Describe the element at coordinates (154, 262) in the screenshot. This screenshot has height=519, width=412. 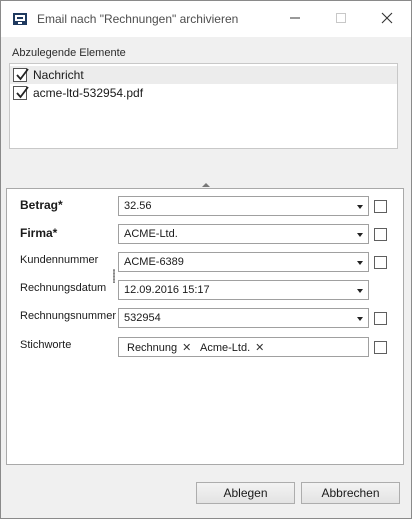
I see `customer-number-value: ACME-6389` at that location.